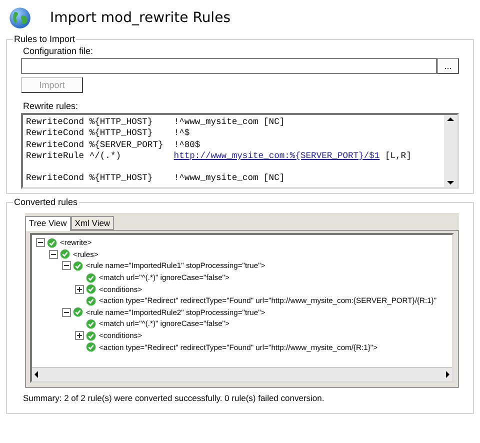  I want to click on code-pattern: !^$, so click(182, 134).